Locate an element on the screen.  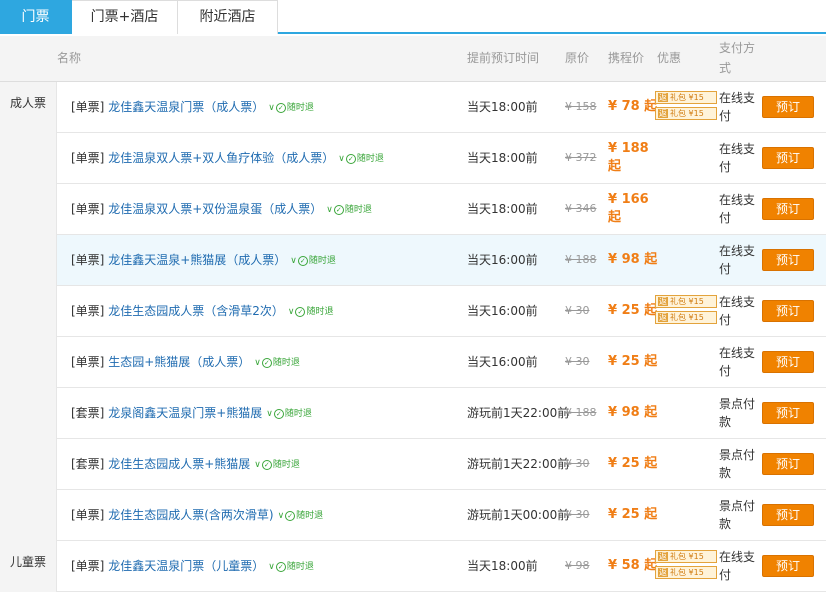
product-link: 龙佳鑫天温泉门票（成人票） is located at coordinates (186, 107).